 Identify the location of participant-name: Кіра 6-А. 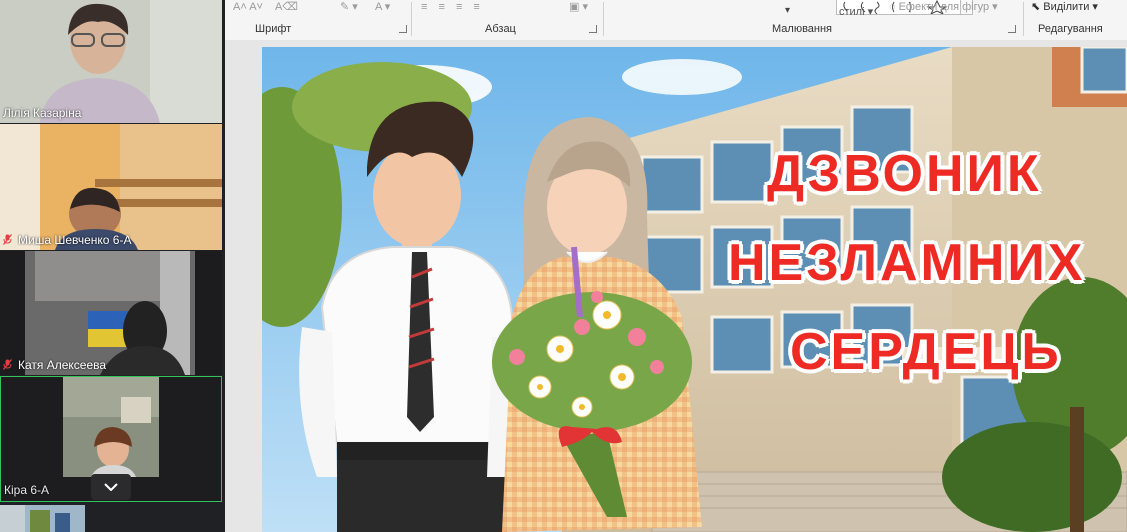
(27, 490).